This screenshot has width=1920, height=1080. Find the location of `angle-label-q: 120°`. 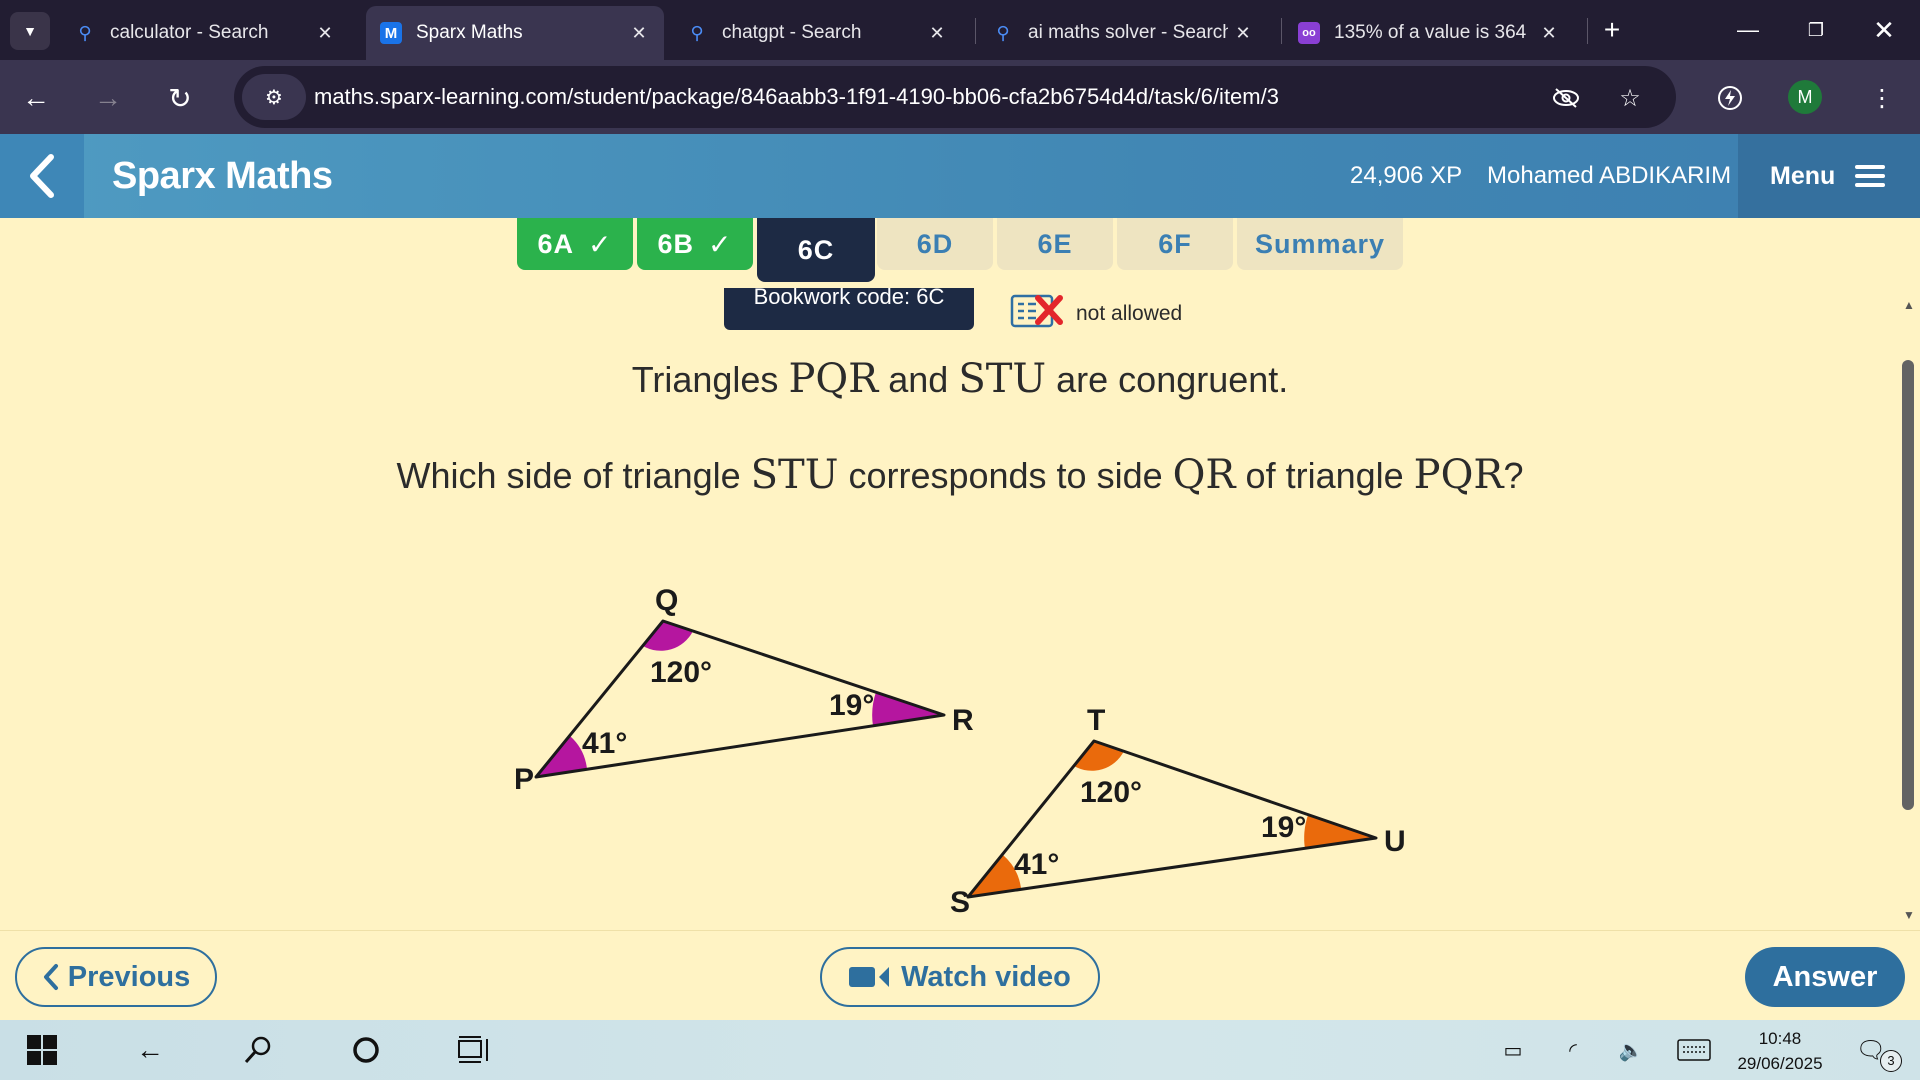

angle-label-q: 120° is located at coordinates (681, 672).